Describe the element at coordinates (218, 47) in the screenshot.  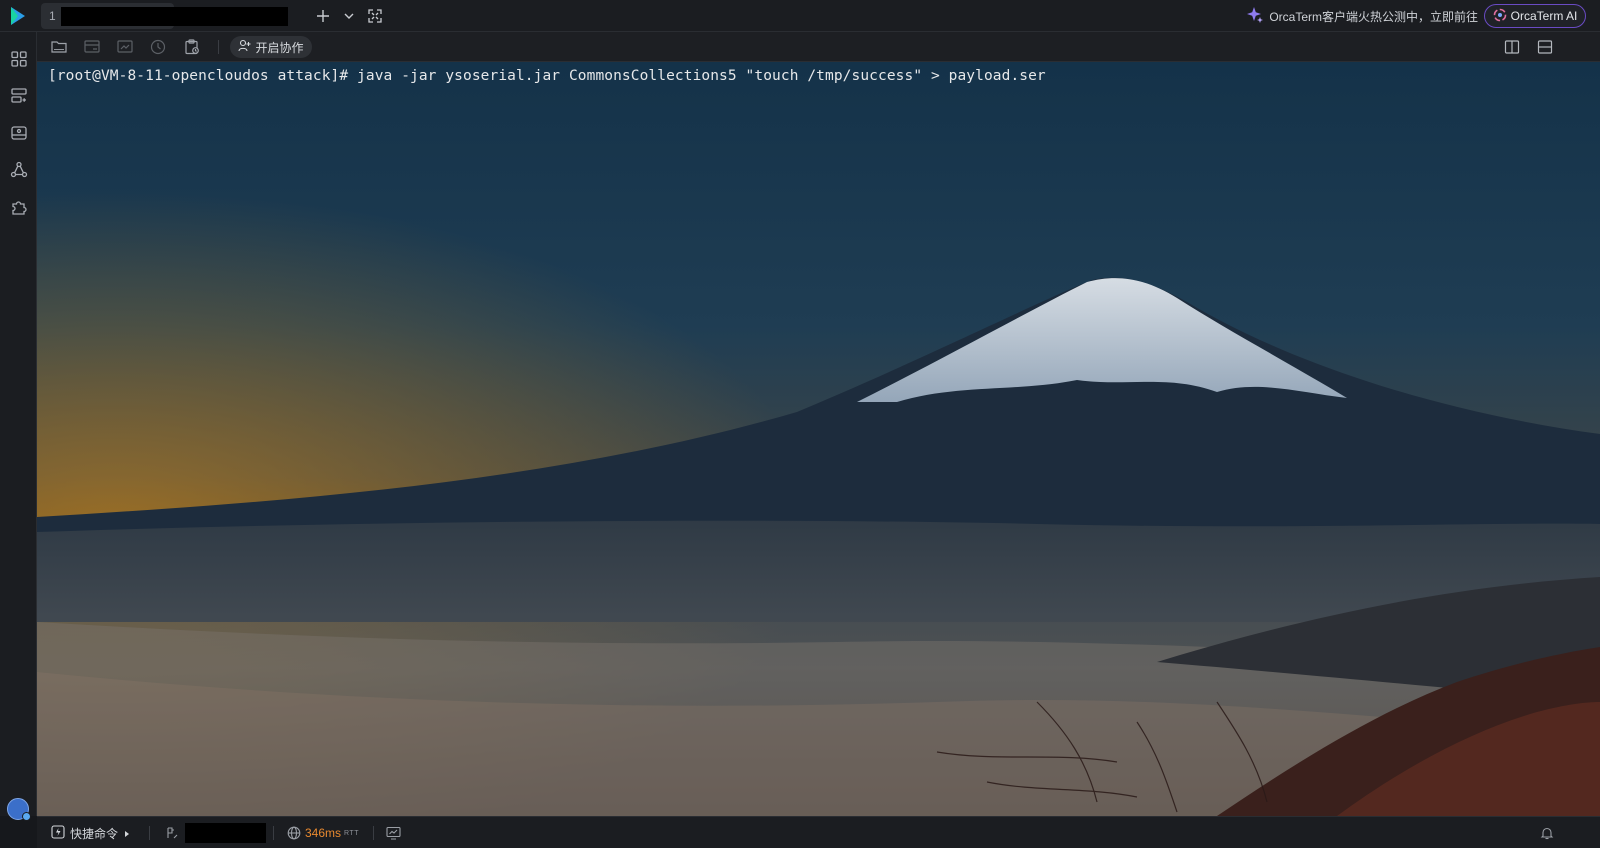
I see `toolbar-divider` at that location.